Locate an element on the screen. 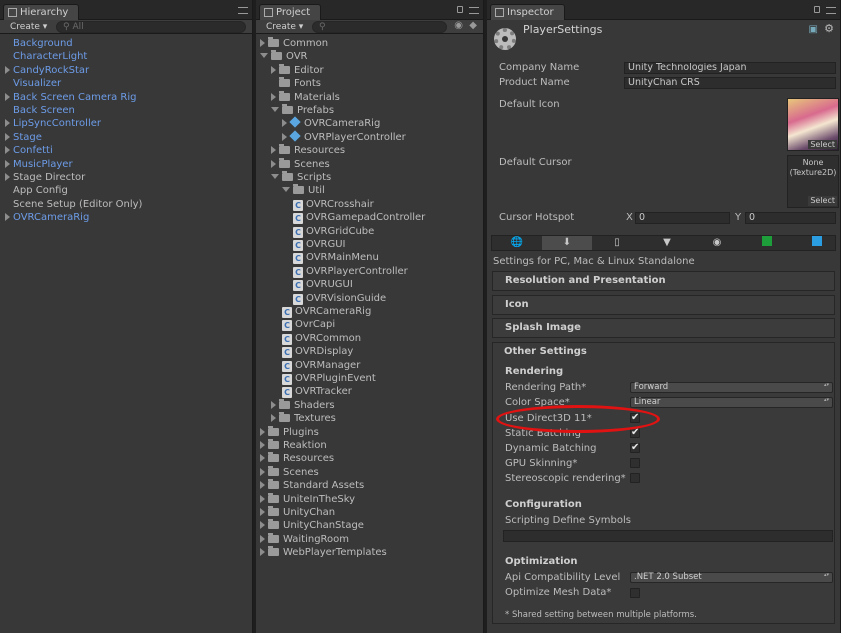 This screenshot has height=633, width=841. platform-tab-web: 🌐 is located at coordinates (517, 243).